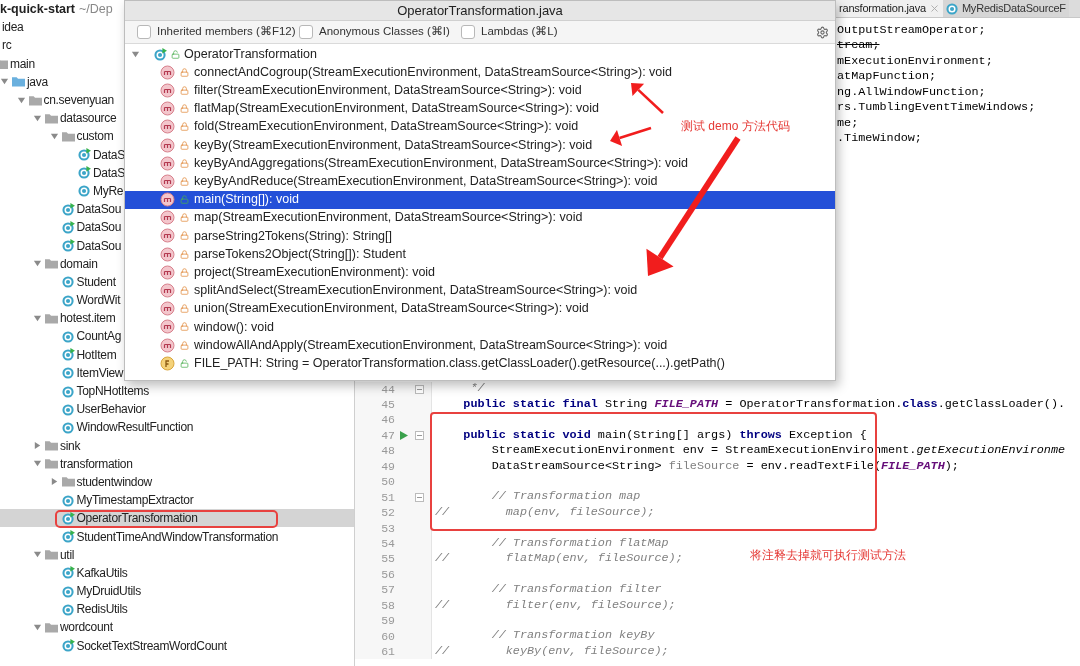  Describe the element at coordinates (387, 543) in the screenshot. I see `line-number: 54` at that location.